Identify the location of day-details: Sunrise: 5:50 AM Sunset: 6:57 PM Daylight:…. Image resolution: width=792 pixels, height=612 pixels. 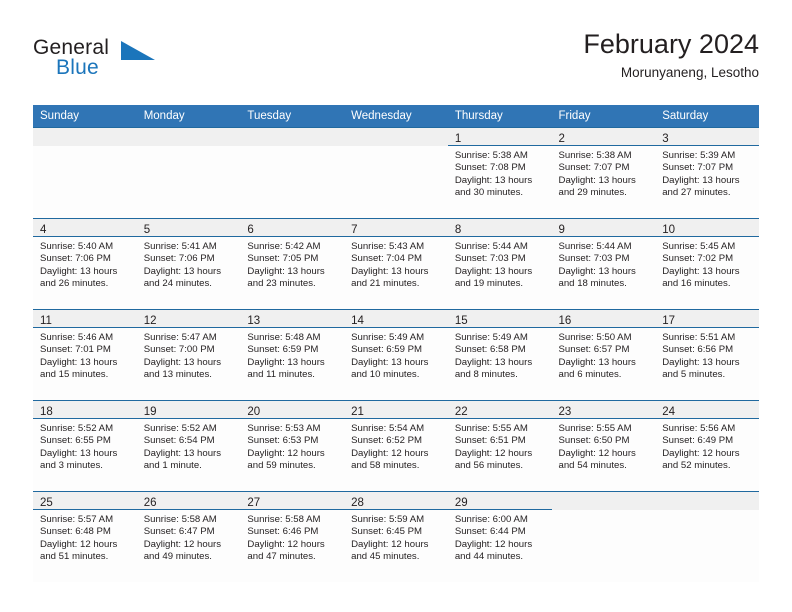
(604, 355).